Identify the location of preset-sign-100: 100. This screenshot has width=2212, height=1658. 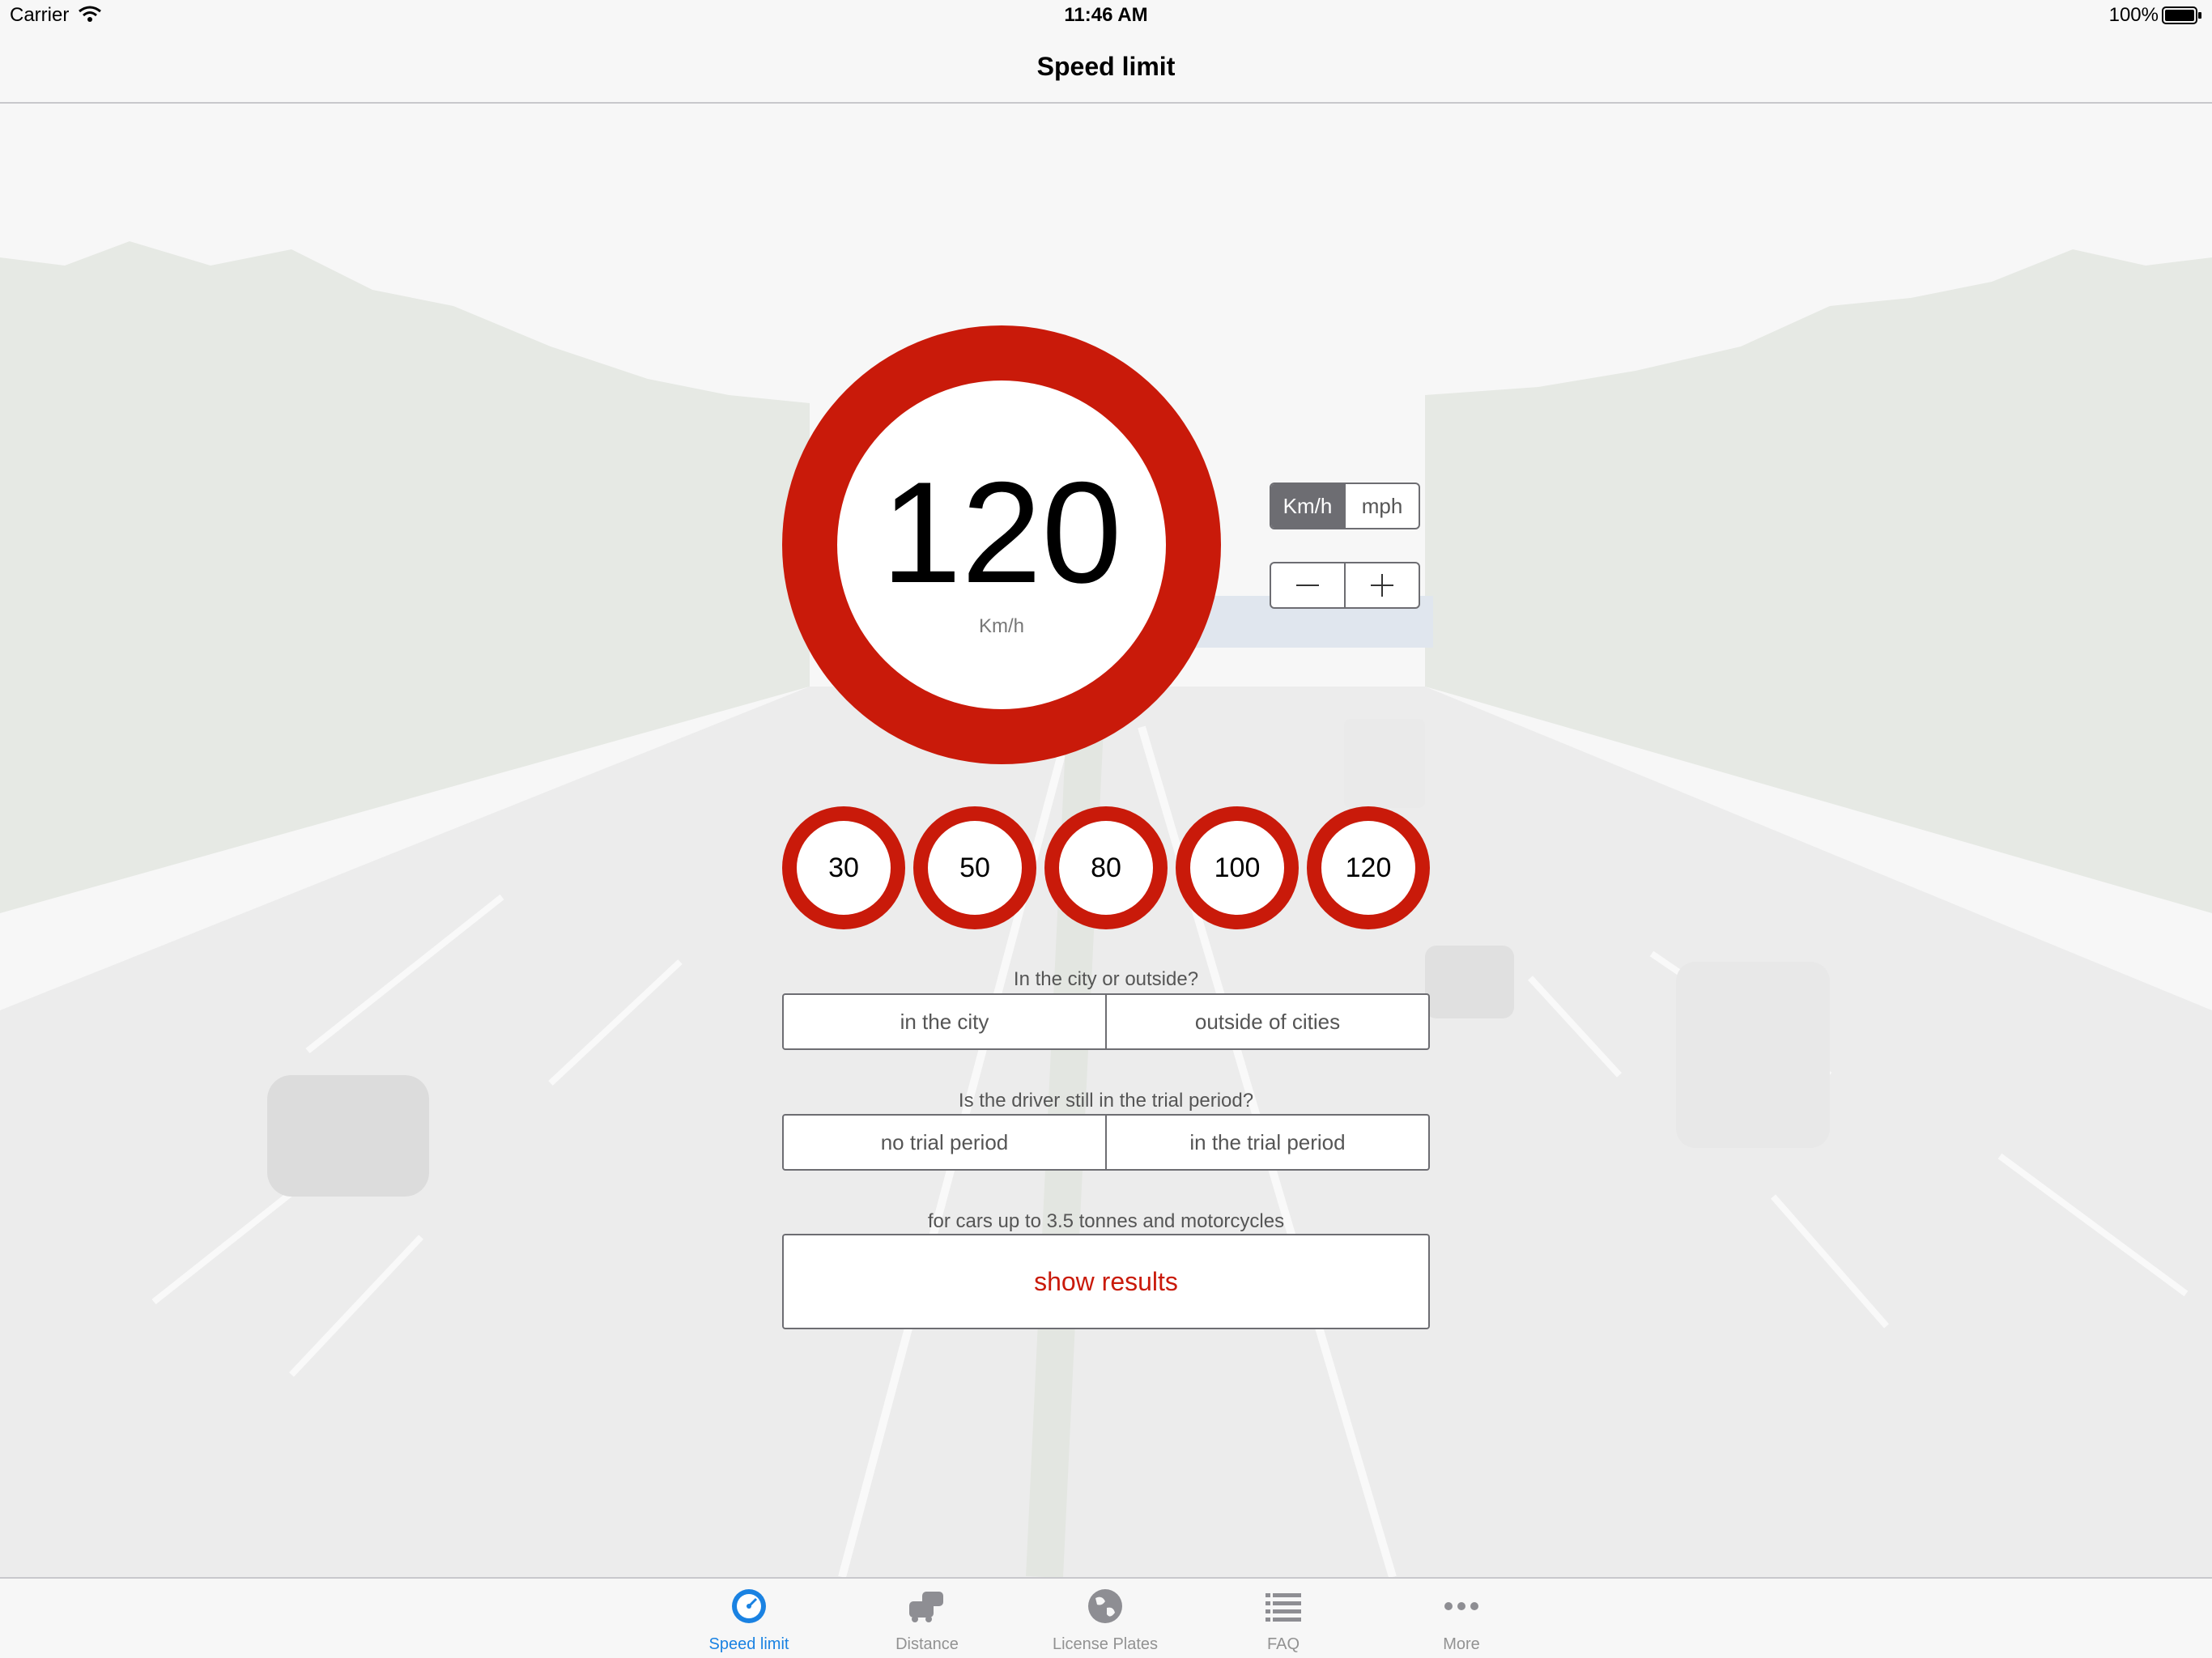
(1238, 867).